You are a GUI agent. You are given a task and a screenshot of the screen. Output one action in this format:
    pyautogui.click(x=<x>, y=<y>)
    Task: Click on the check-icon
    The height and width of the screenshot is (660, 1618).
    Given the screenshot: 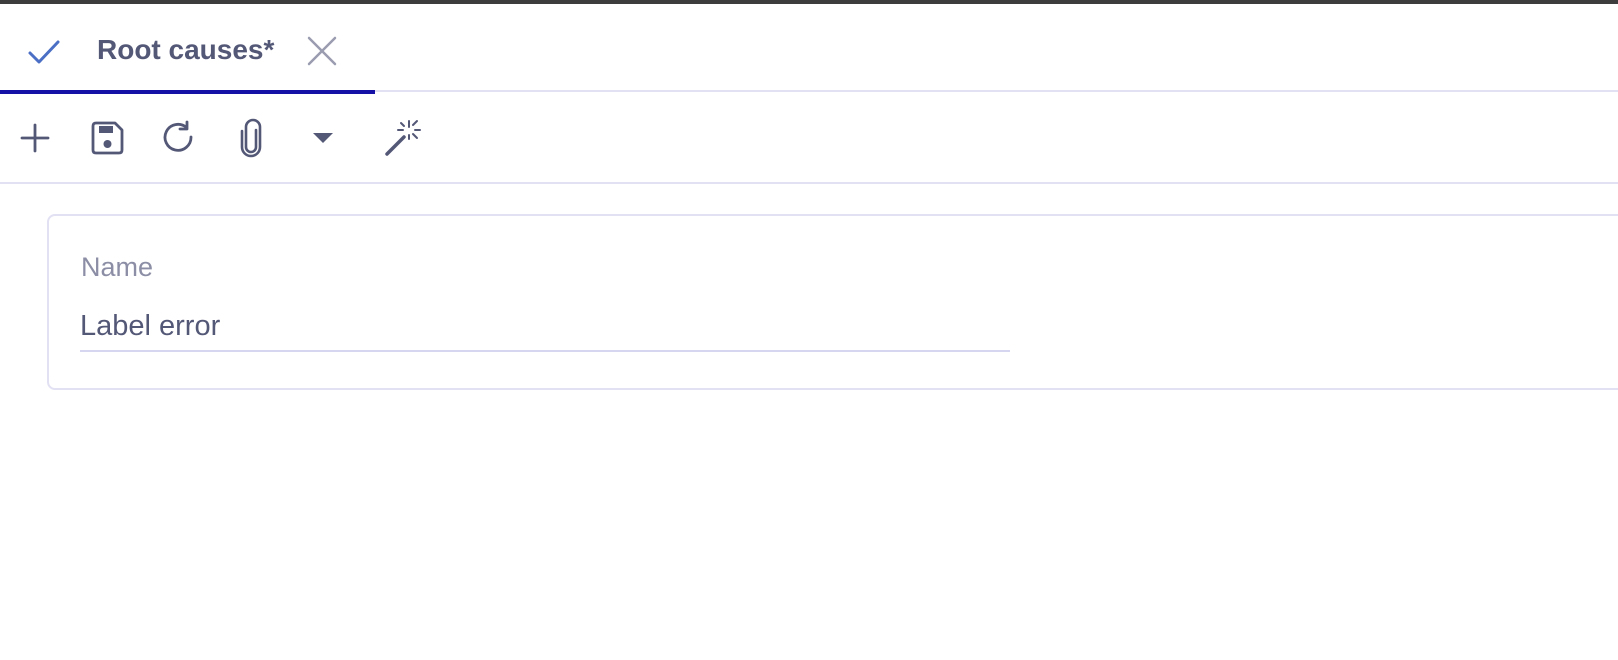 What is the action you would take?
    pyautogui.click(x=44, y=52)
    